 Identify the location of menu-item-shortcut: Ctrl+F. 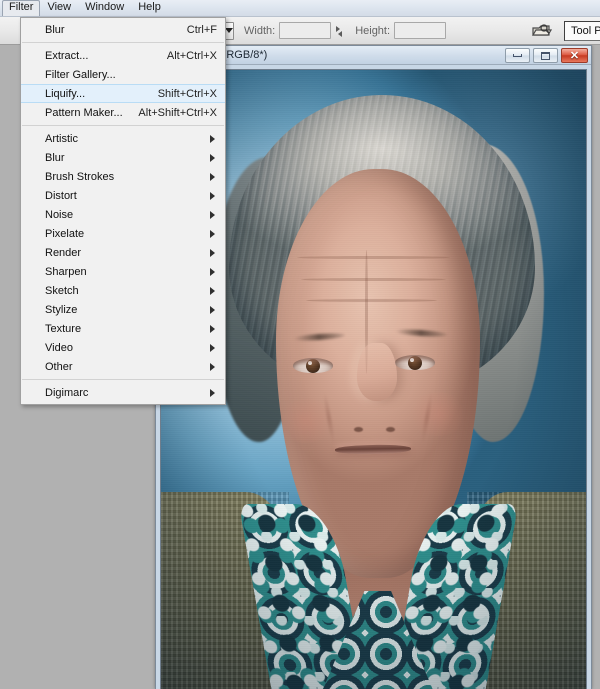
(201, 29).